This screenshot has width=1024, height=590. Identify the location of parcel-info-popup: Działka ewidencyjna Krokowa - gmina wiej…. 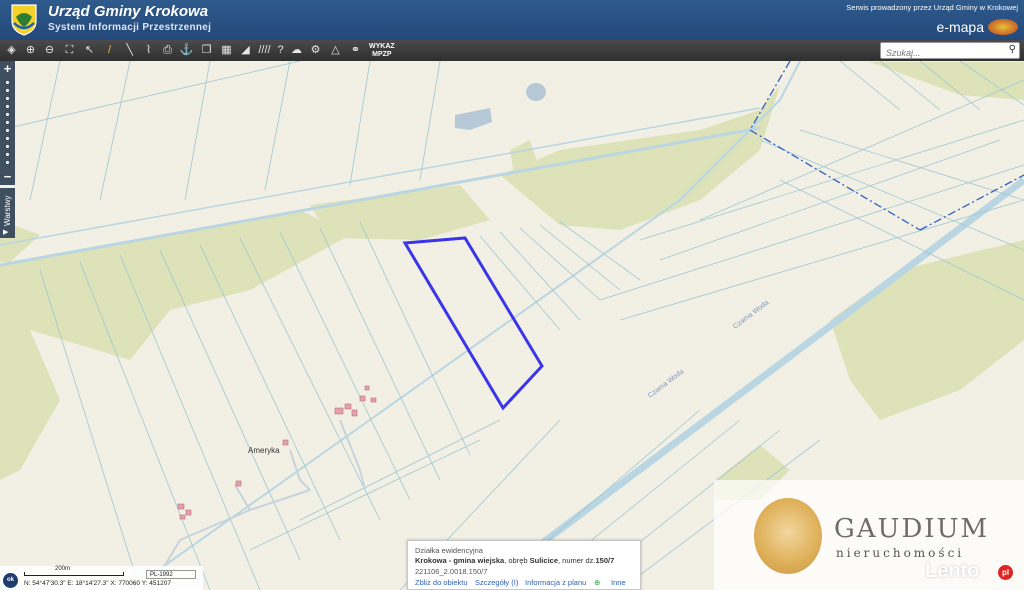
(524, 565).